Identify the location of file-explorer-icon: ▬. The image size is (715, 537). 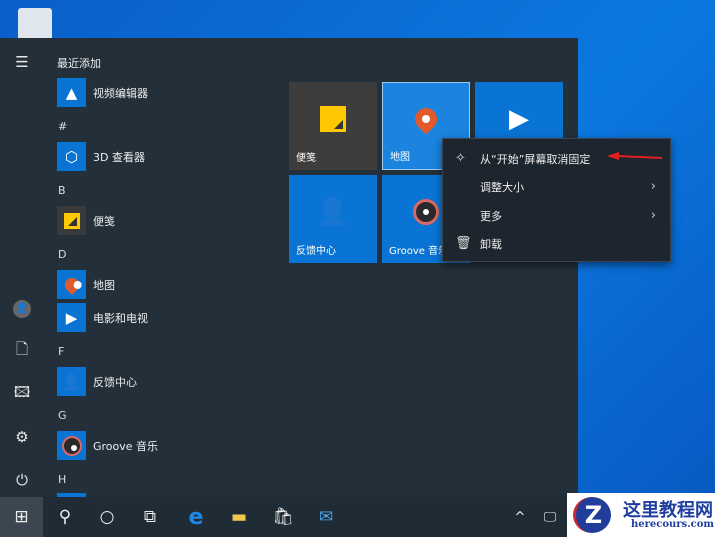
(239, 517).